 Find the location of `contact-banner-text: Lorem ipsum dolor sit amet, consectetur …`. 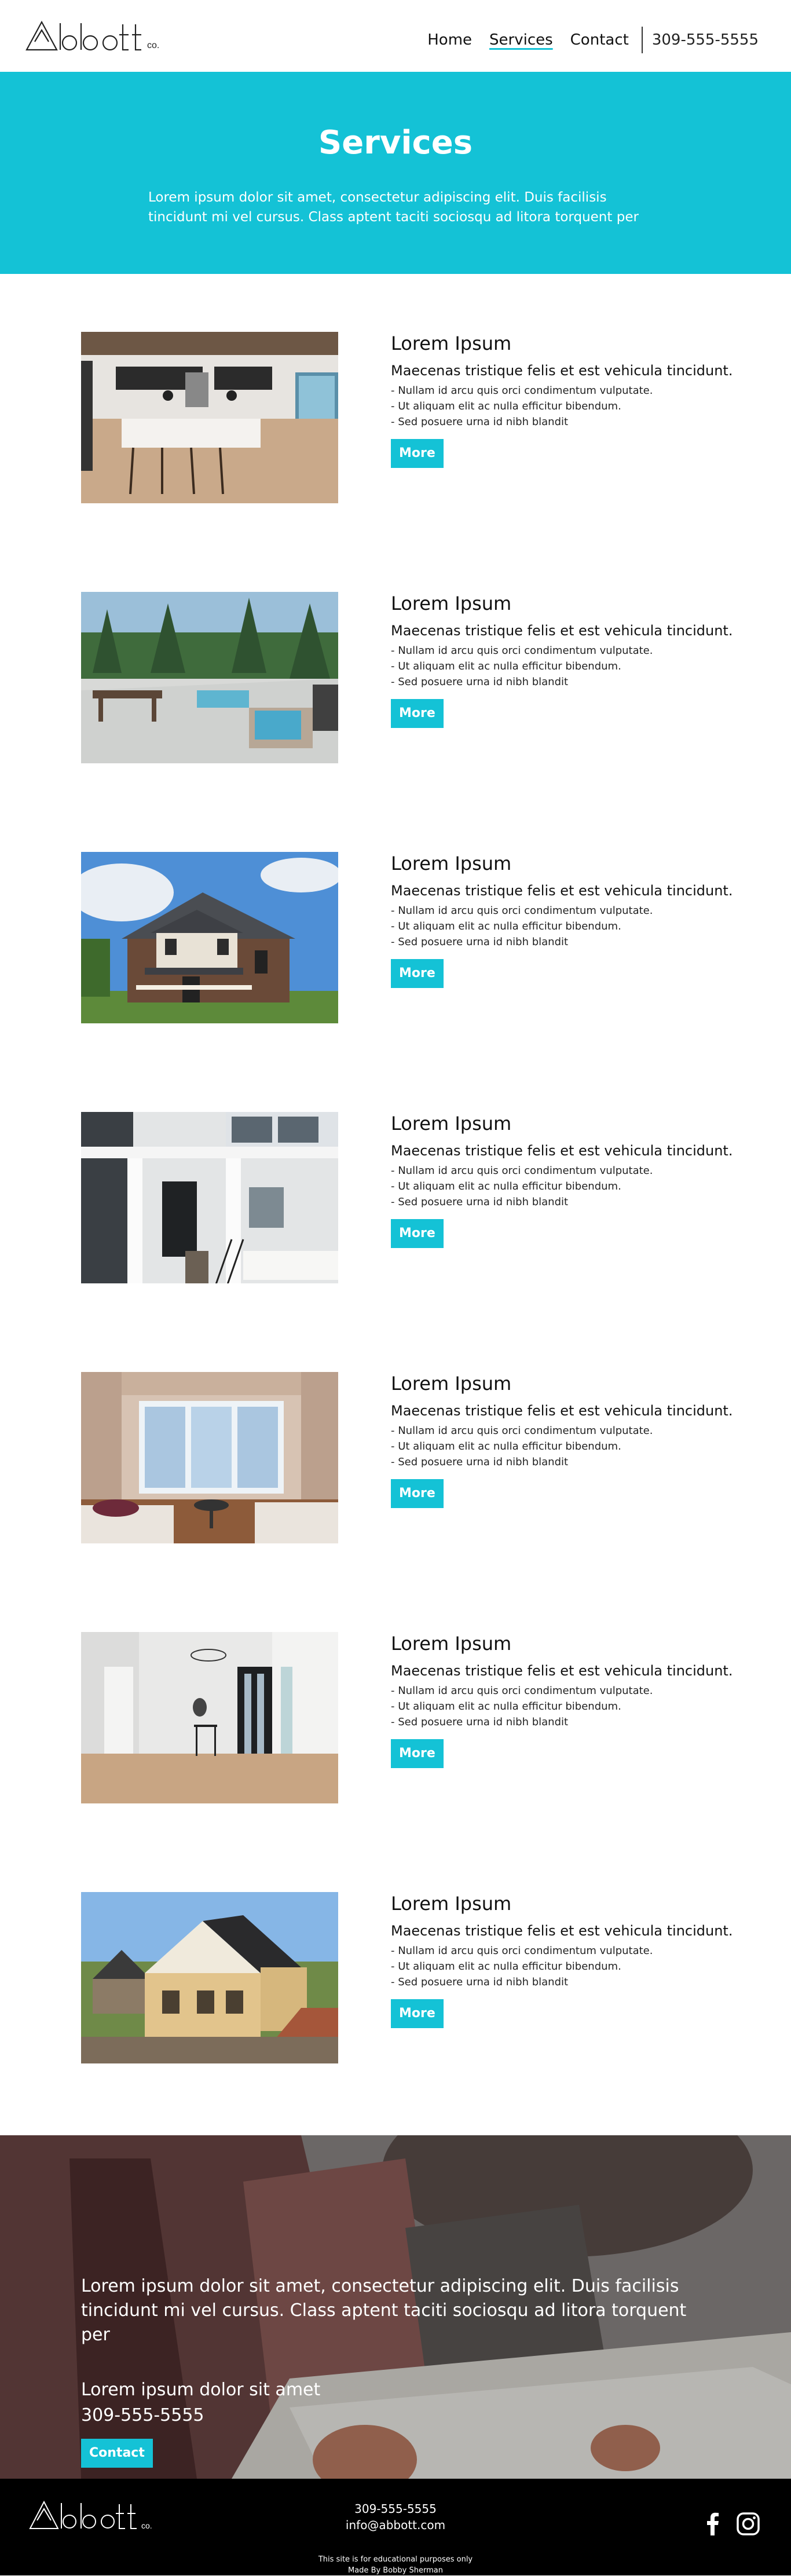

contact-banner-text: Lorem ipsum dolor sit amet, consectetur … is located at coordinates (384, 2310).